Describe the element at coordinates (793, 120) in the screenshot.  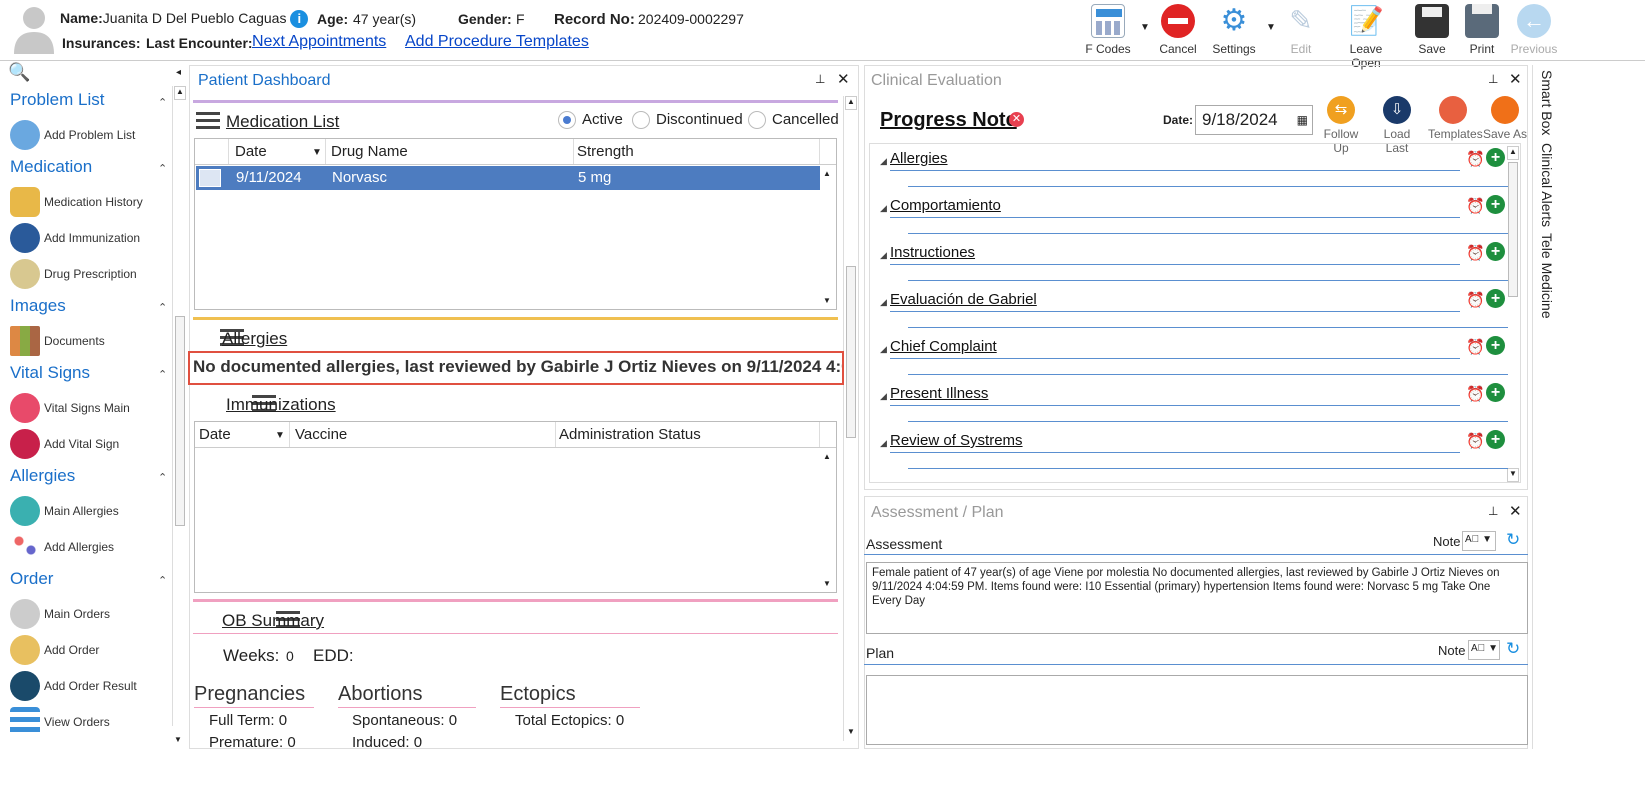
I see `radio-cancelled: Cancelled` at that location.